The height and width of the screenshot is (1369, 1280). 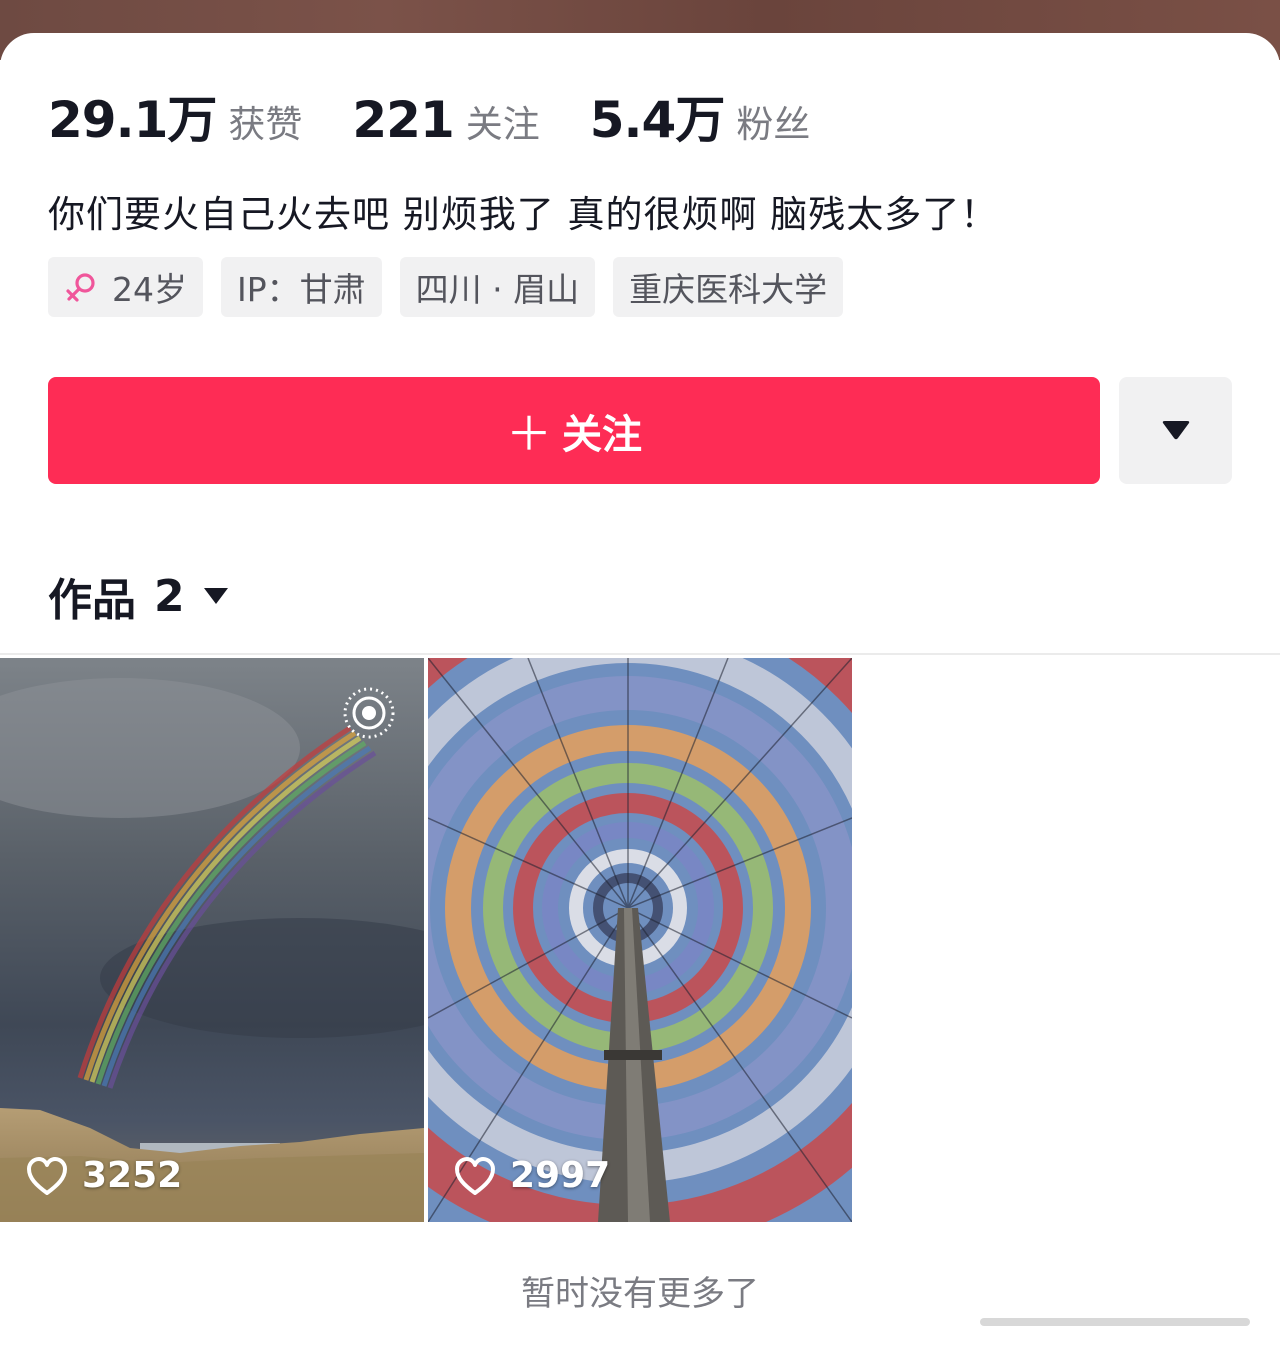 I want to click on works-count: 2, so click(x=169, y=596).